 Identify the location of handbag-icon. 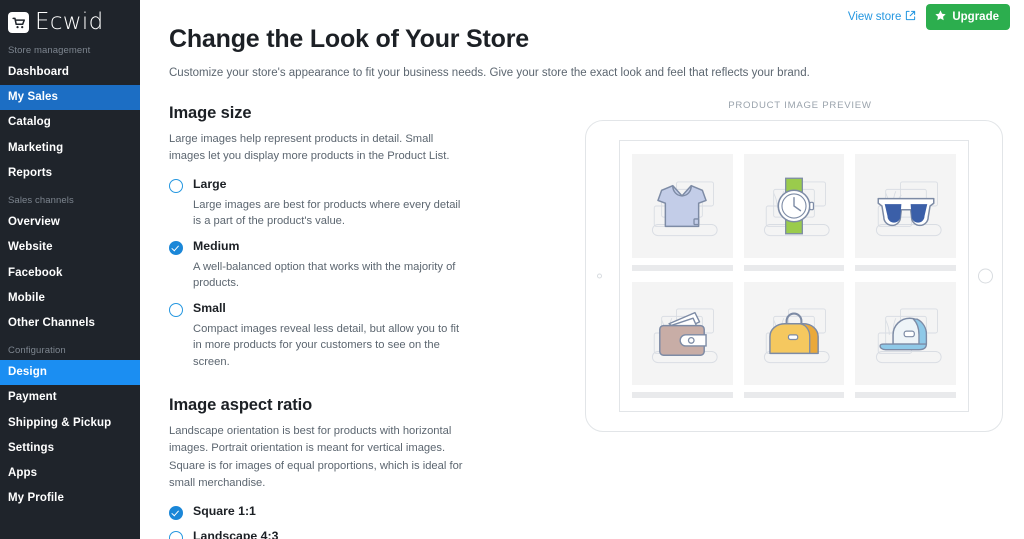
(794, 333).